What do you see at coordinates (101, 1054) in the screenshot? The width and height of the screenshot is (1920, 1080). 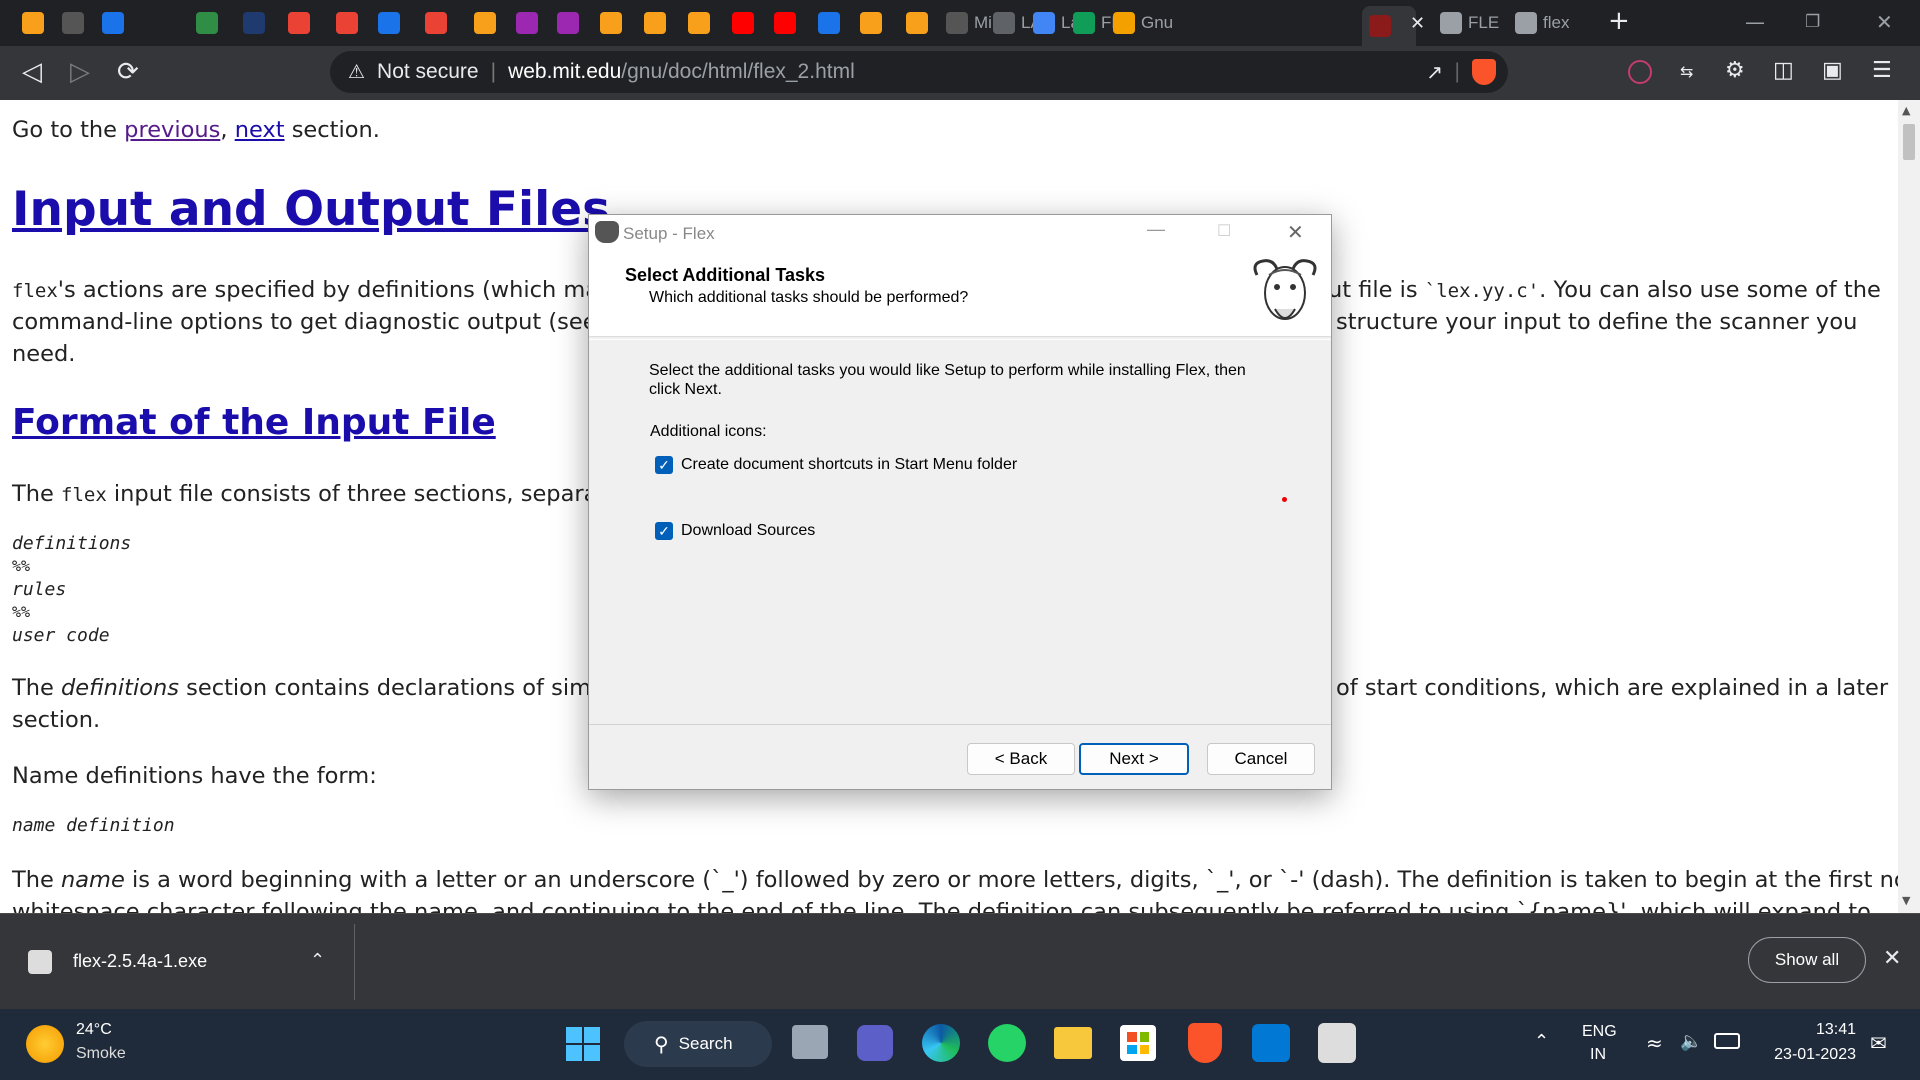 I see `weather-desc: Smoke` at bounding box center [101, 1054].